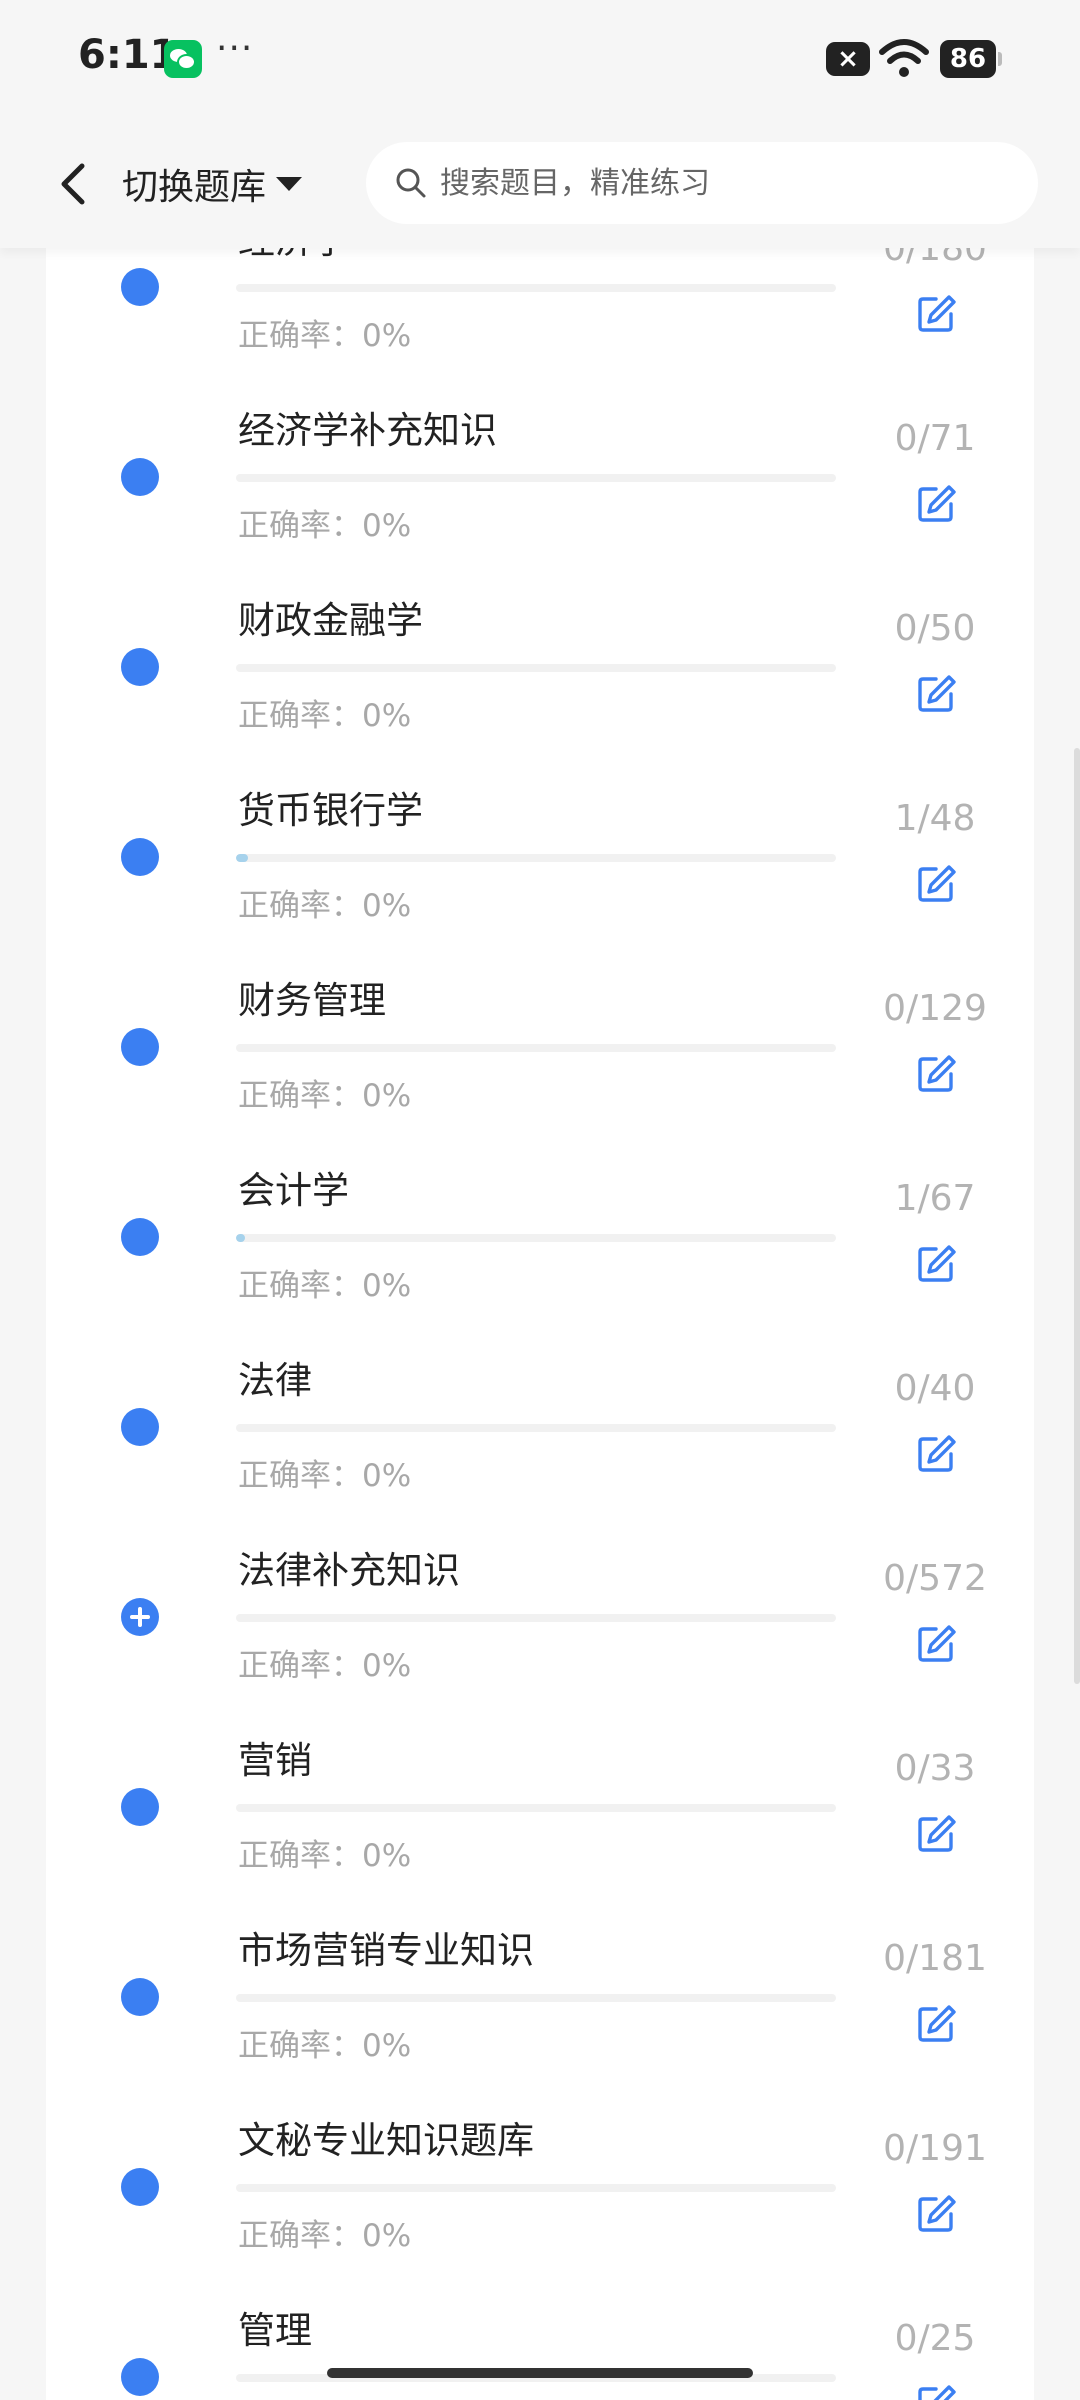 This screenshot has height=2400, width=1080. What do you see at coordinates (183, 59) in the screenshot?
I see `wechat-icon` at bounding box center [183, 59].